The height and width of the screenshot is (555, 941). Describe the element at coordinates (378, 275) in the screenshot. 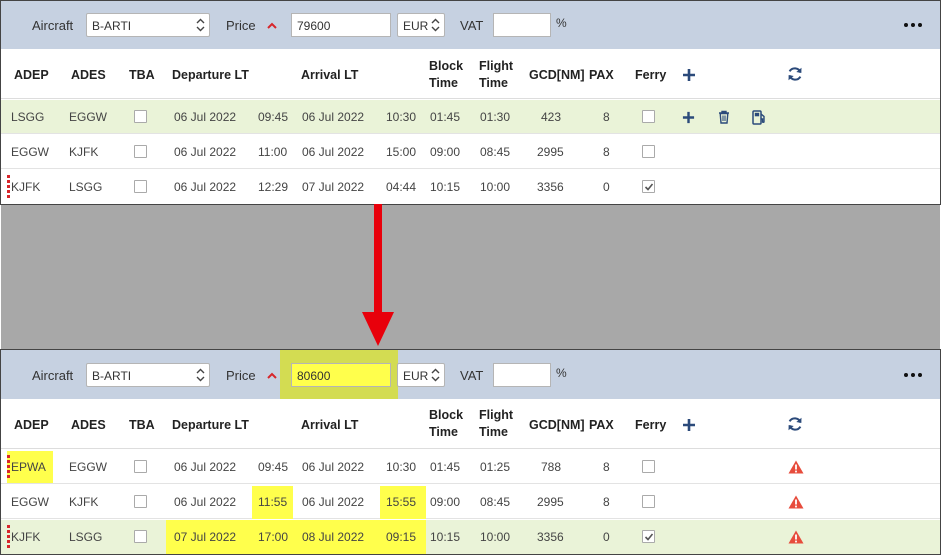

I see `red-down-arrow-icon` at that location.